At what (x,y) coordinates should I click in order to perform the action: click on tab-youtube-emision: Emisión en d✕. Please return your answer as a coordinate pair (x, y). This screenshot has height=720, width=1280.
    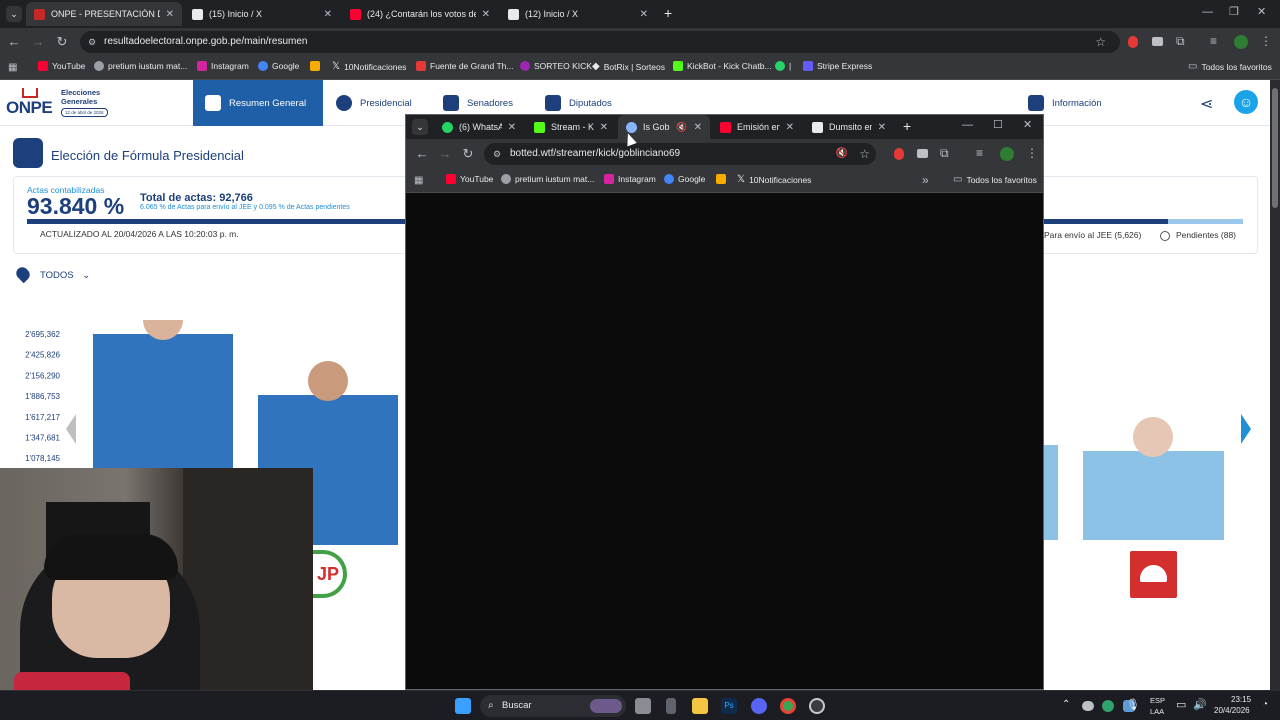
    Looking at the image, I should click on (757, 127).